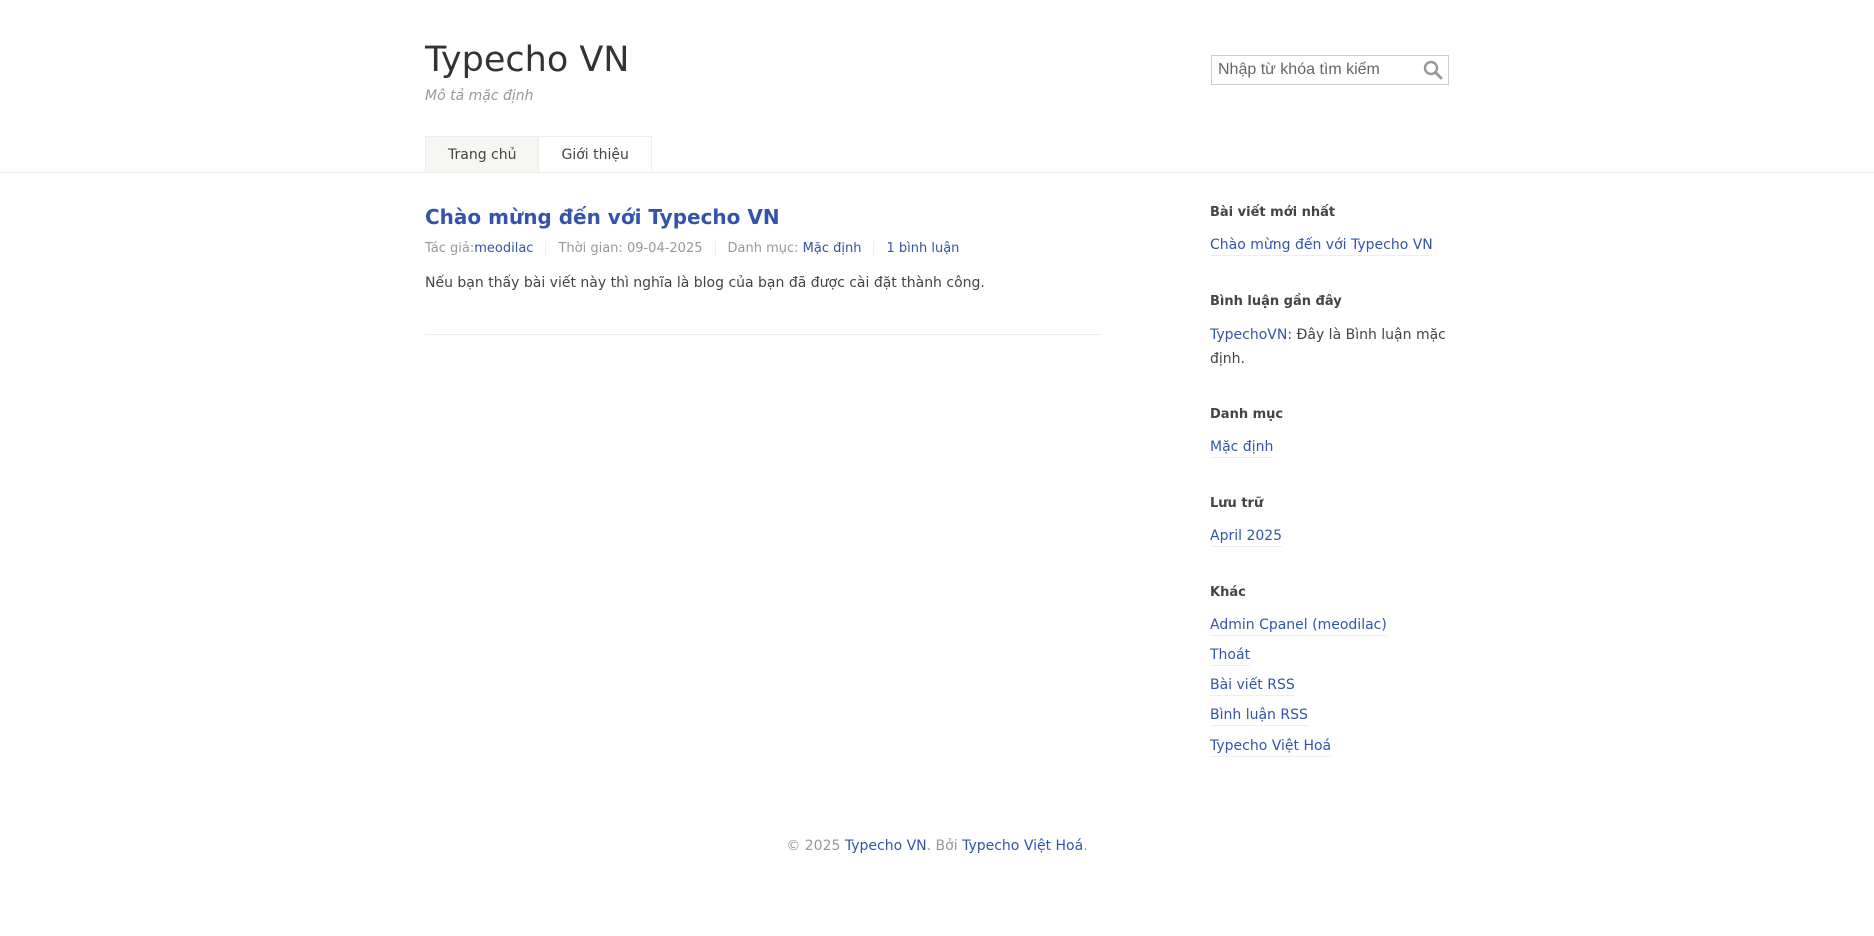 The image size is (1874, 936). What do you see at coordinates (1273, 212) in the screenshot?
I see `widget-title-recent-posts: Bài viết mới nhất` at bounding box center [1273, 212].